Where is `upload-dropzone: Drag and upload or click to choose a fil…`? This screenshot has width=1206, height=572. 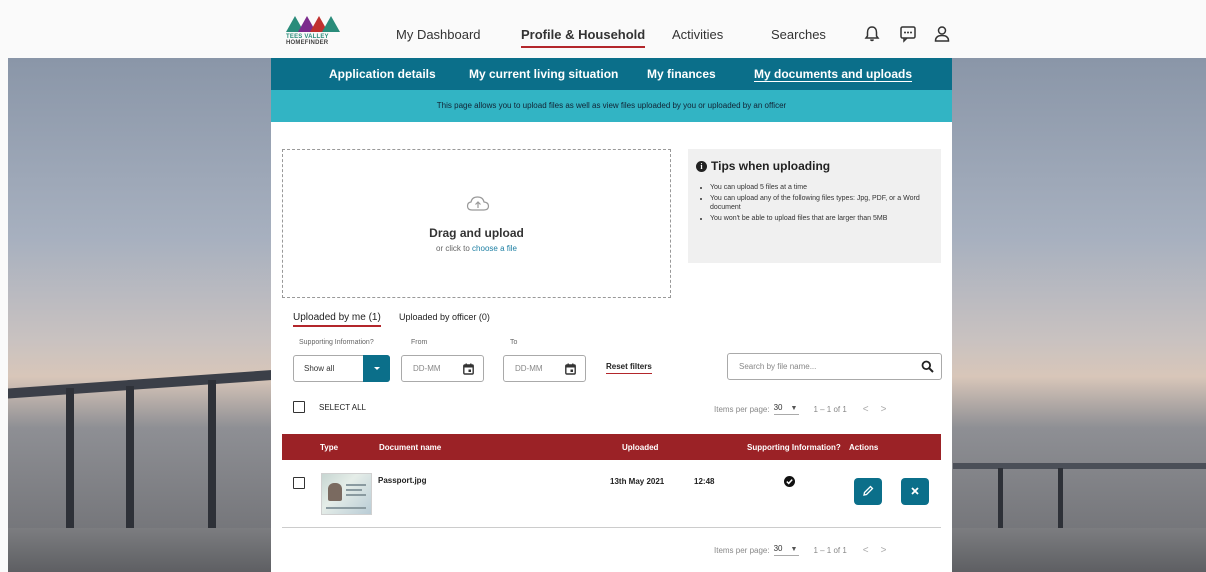
upload-dropzone: Drag and upload or click to choose a fil… is located at coordinates (476, 223).